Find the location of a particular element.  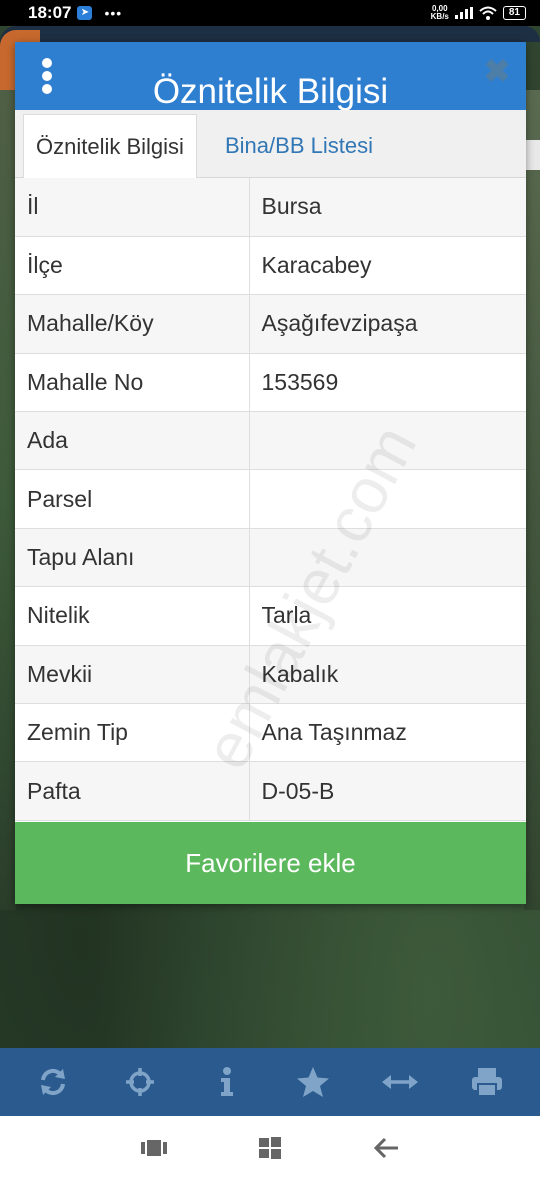

battery-icon: 81 is located at coordinates (514, 13).